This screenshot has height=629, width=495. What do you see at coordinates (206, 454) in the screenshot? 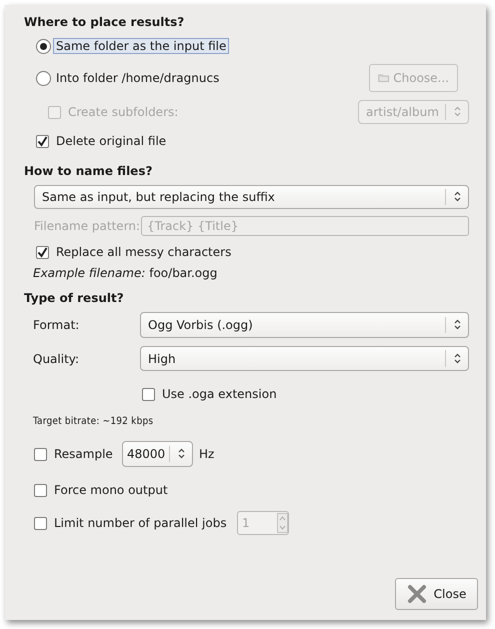
I see `unit-label: Hz` at bounding box center [206, 454].